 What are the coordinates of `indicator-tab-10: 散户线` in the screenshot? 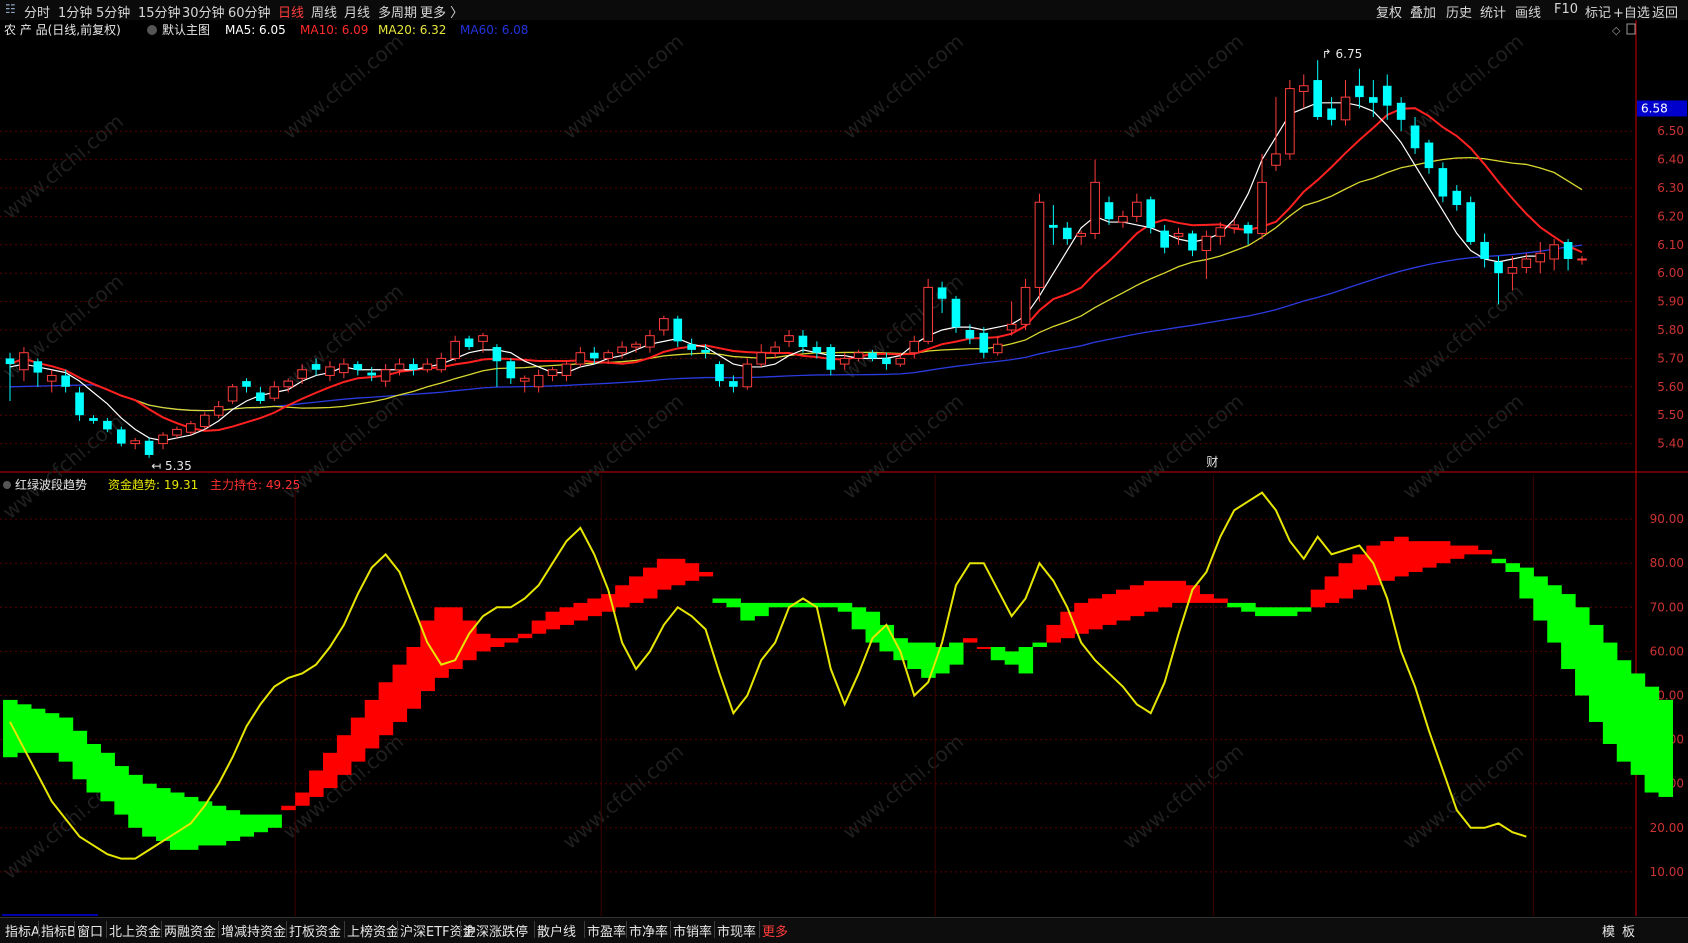 It's located at (556, 930).